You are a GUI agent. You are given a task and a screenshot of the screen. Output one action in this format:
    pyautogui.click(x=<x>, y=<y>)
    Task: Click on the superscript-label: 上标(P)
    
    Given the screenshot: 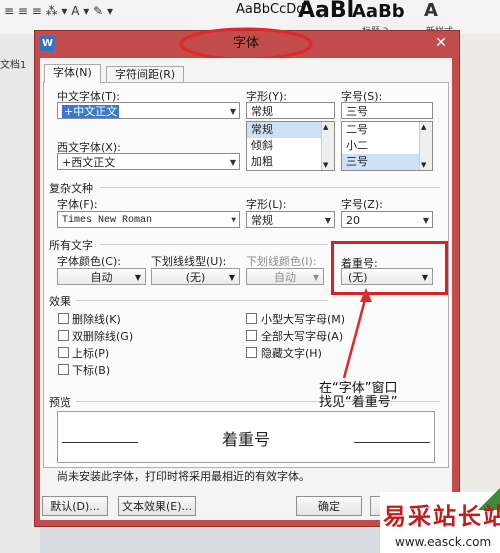 What is the action you would take?
    pyautogui.click(x=91, y=353)
    